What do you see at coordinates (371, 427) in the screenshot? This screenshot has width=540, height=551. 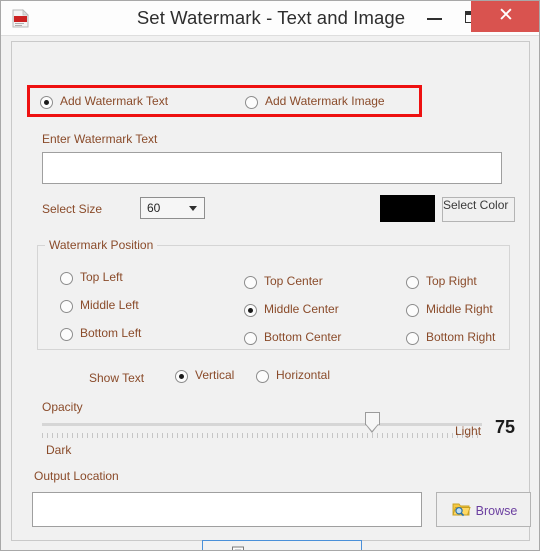 I see `slider-thumb-tip-inner` at bounding box center [371, 427].